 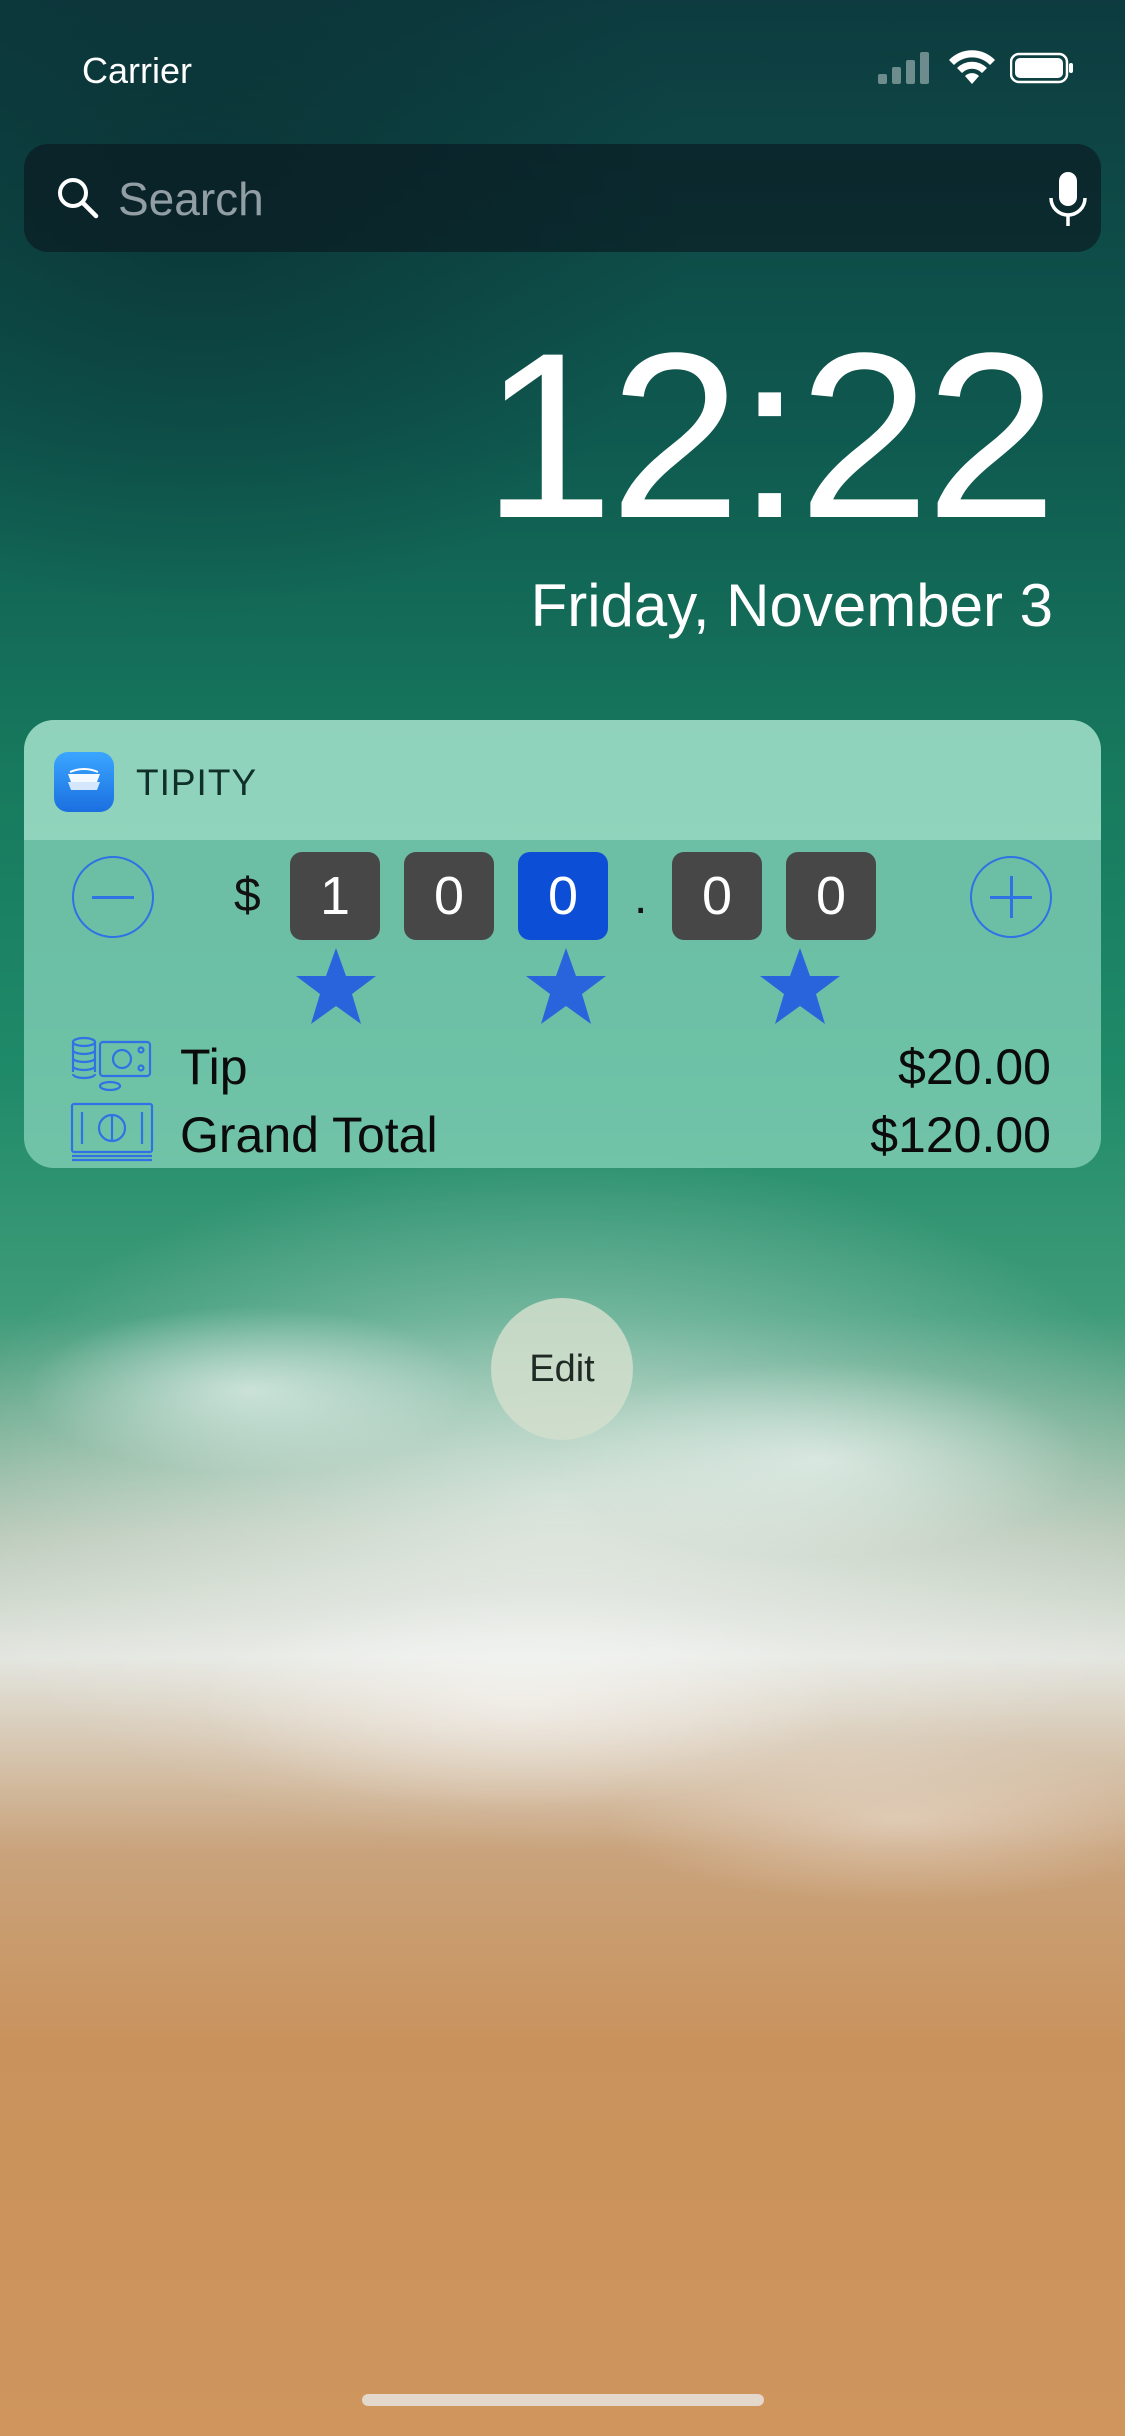 I want to click on decrease-amount-button, so click(x=113, y=897).